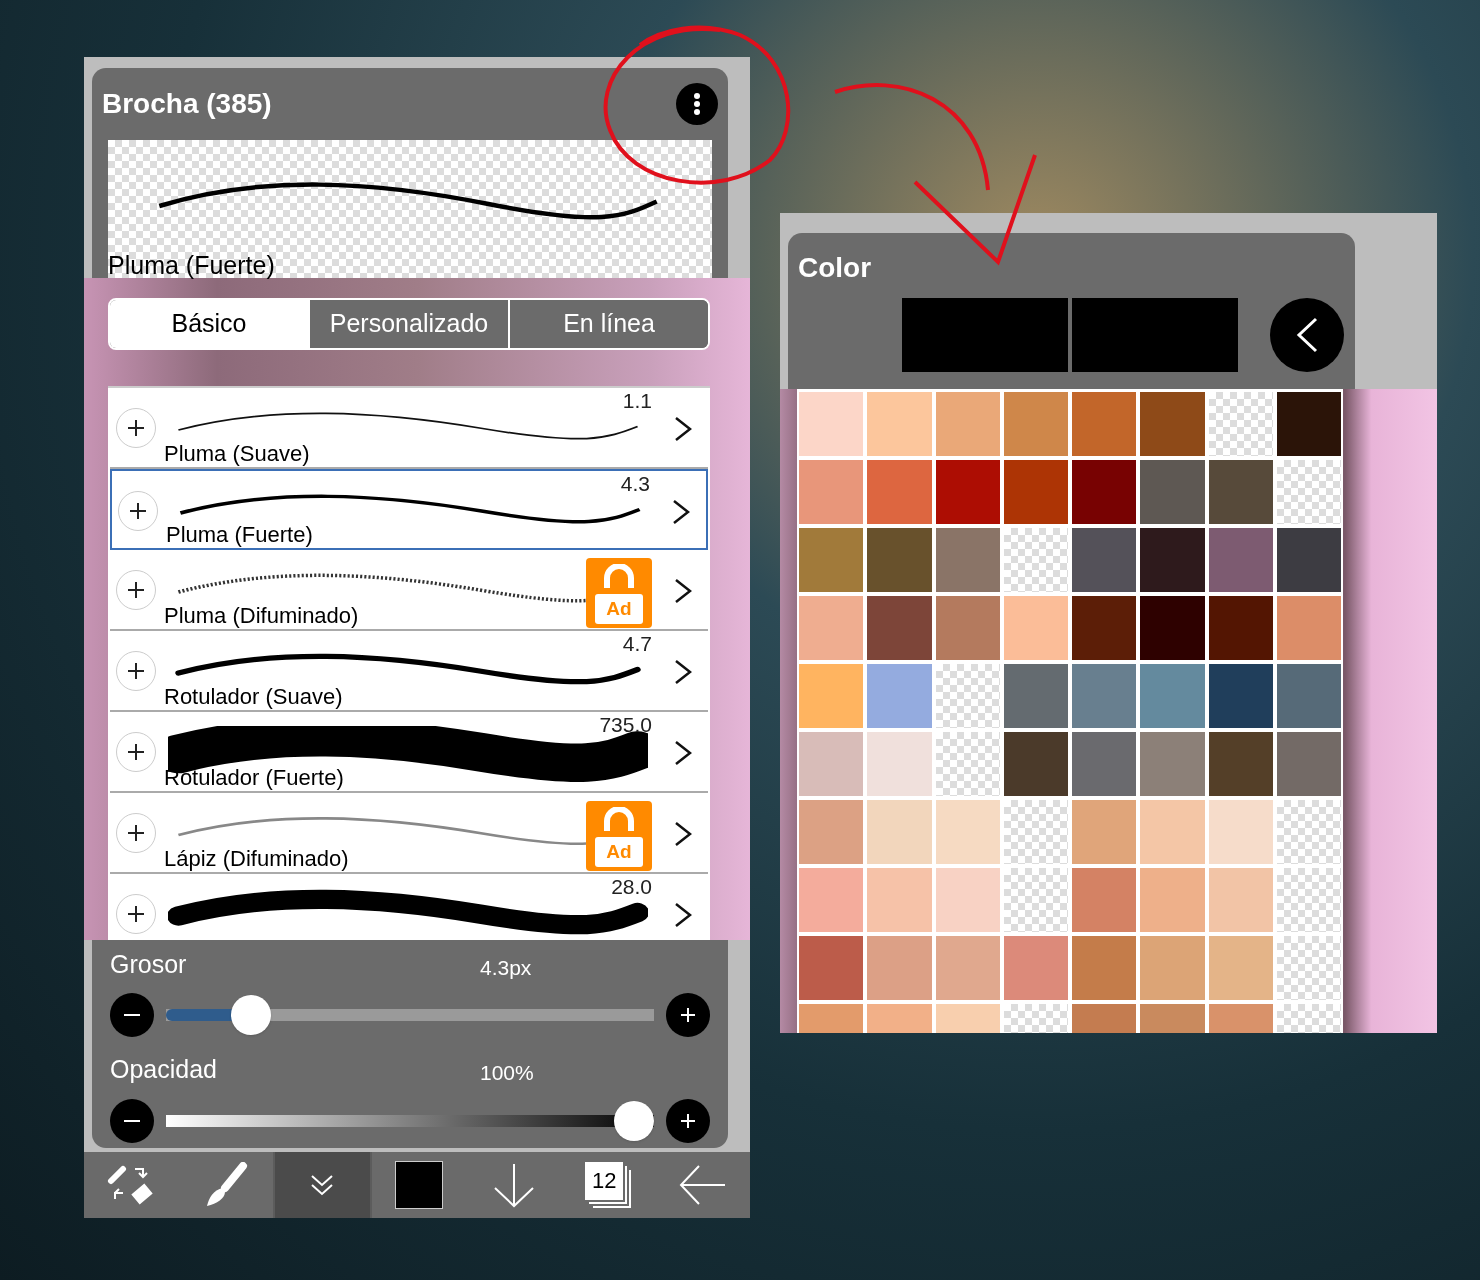 The image size is (1480, 1280). Describe the element at coordinates (637, 643) in the screenshot. I see `brush-size: 4.7` at that location.